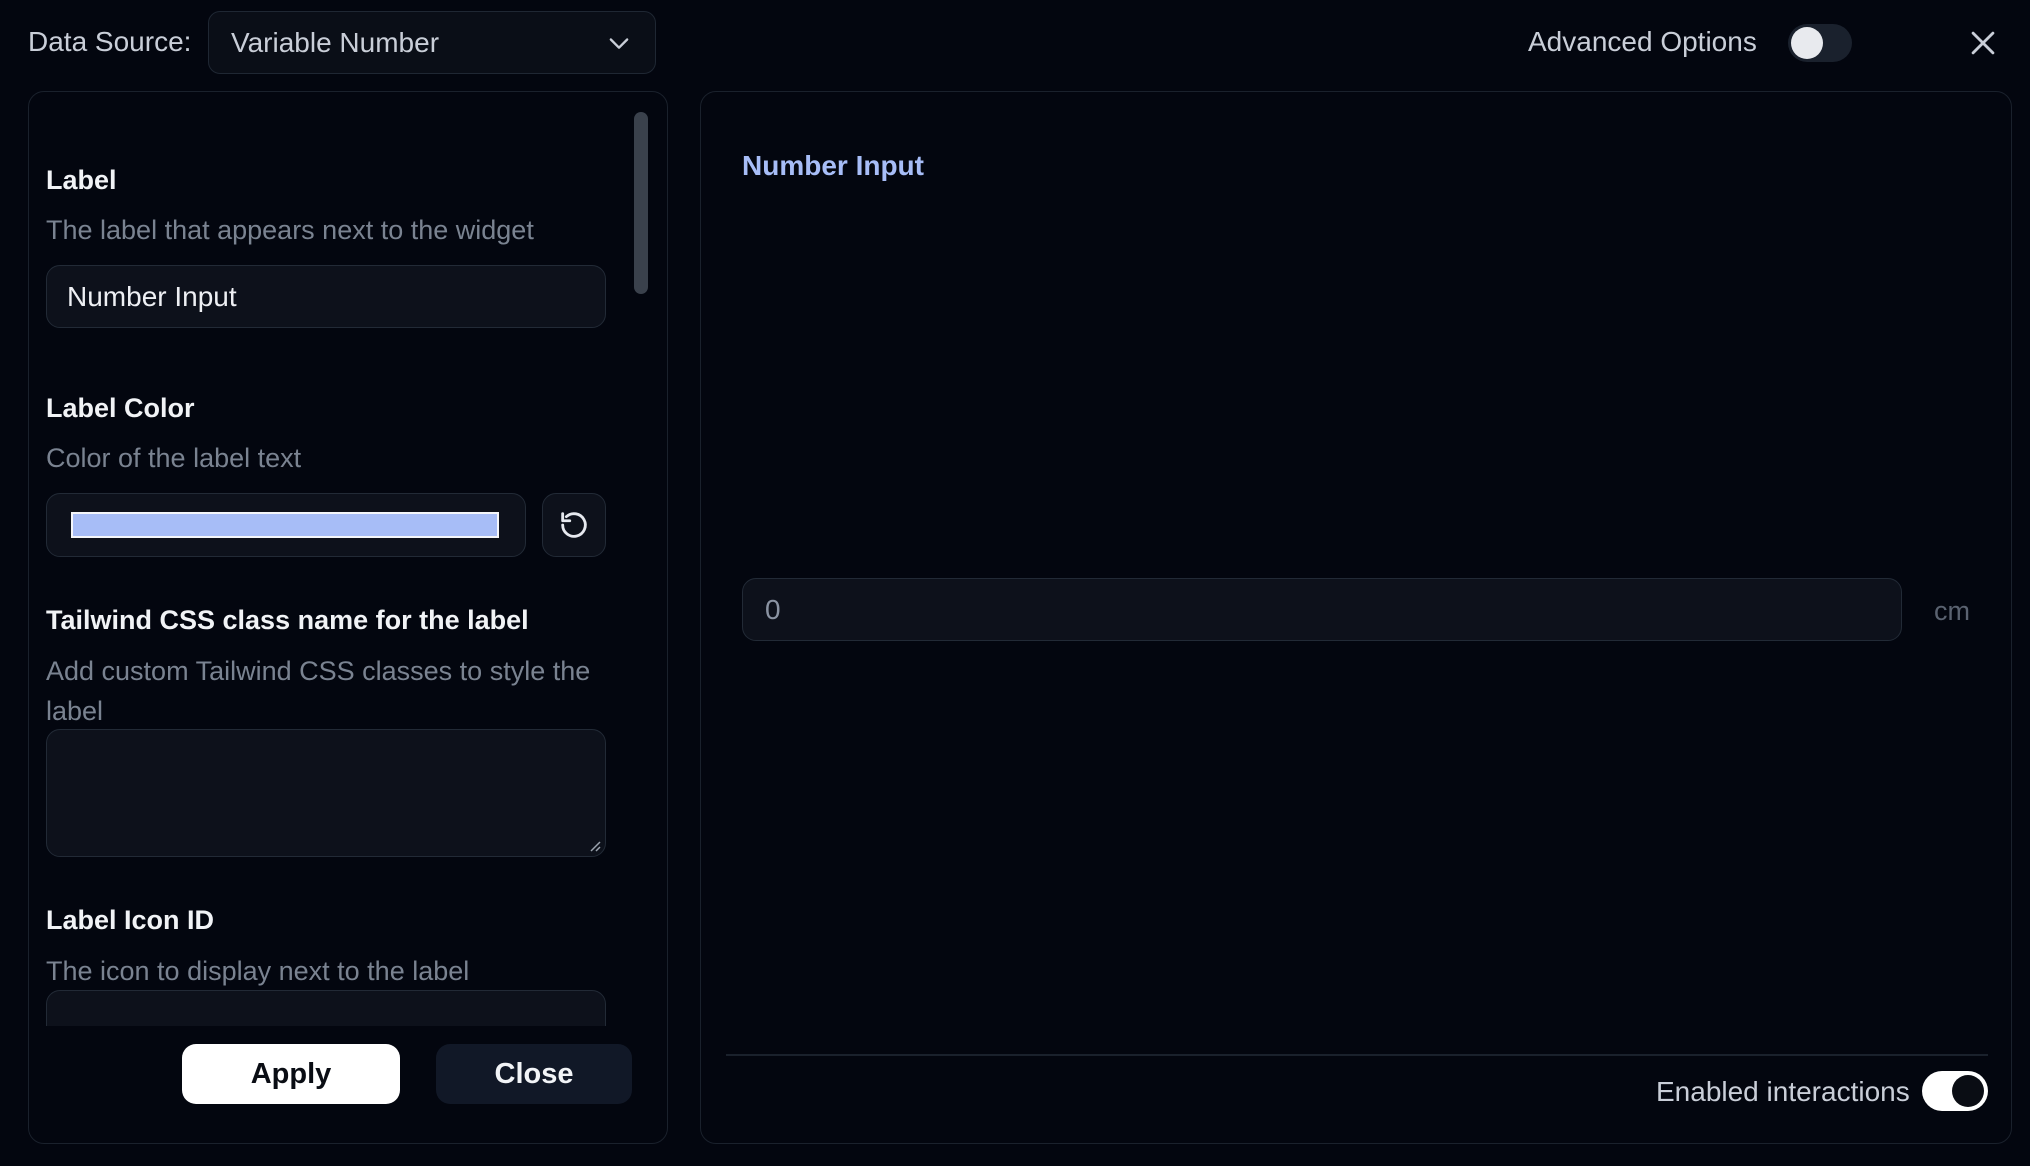 This screenshot has height=1166, width=2030. I want to click on label-class-title: Tailwind CSS class name for the label, so click(287, 620).